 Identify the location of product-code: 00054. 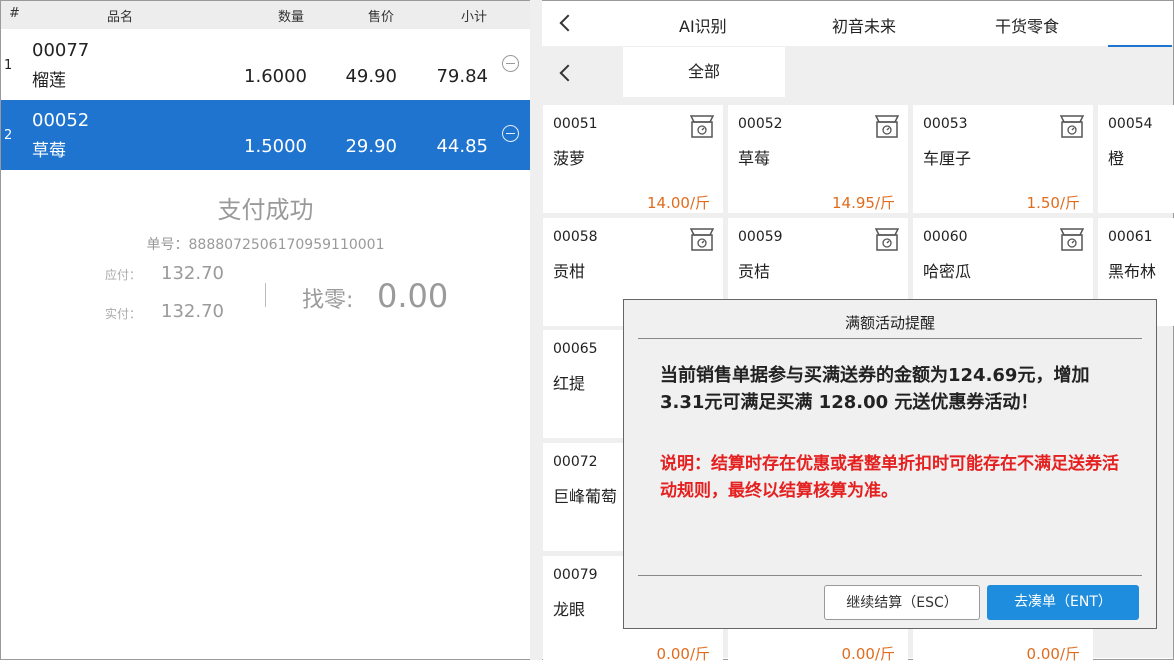
(1130, 124).